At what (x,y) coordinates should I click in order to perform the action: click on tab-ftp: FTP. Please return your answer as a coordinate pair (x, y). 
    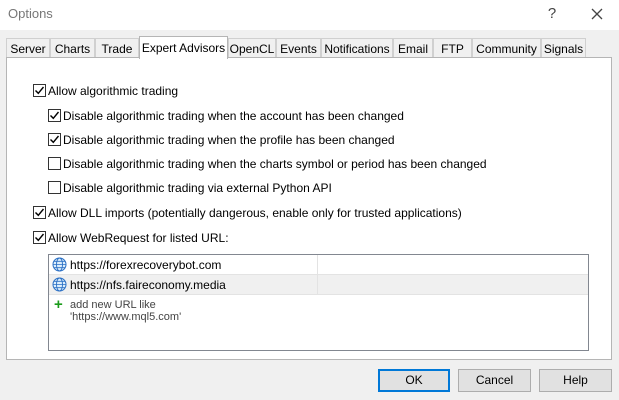
    Looking at the image, I should click on (452, 48).